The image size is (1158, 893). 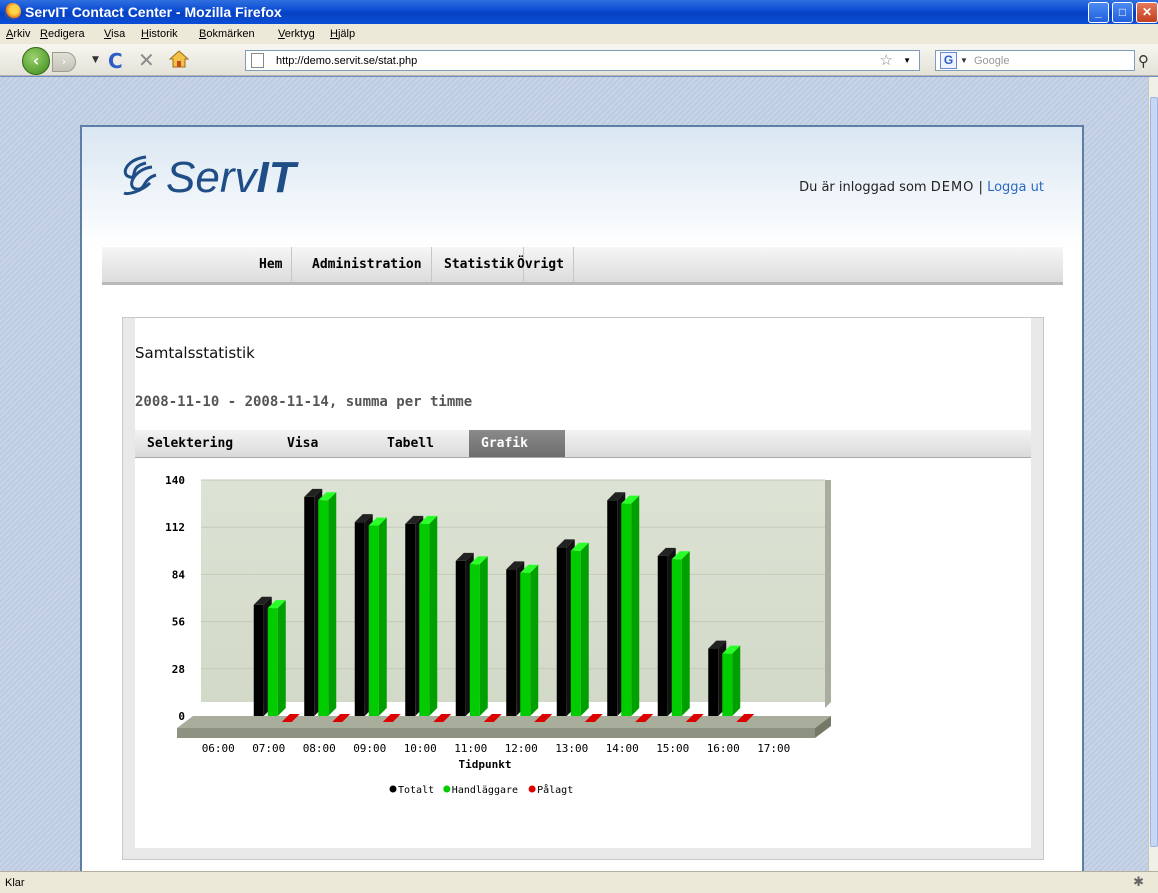 What do you see at coordinates (1122, 12) in the screenshot?
I see `maximize-button: □` at bounding box center [1122, 12].